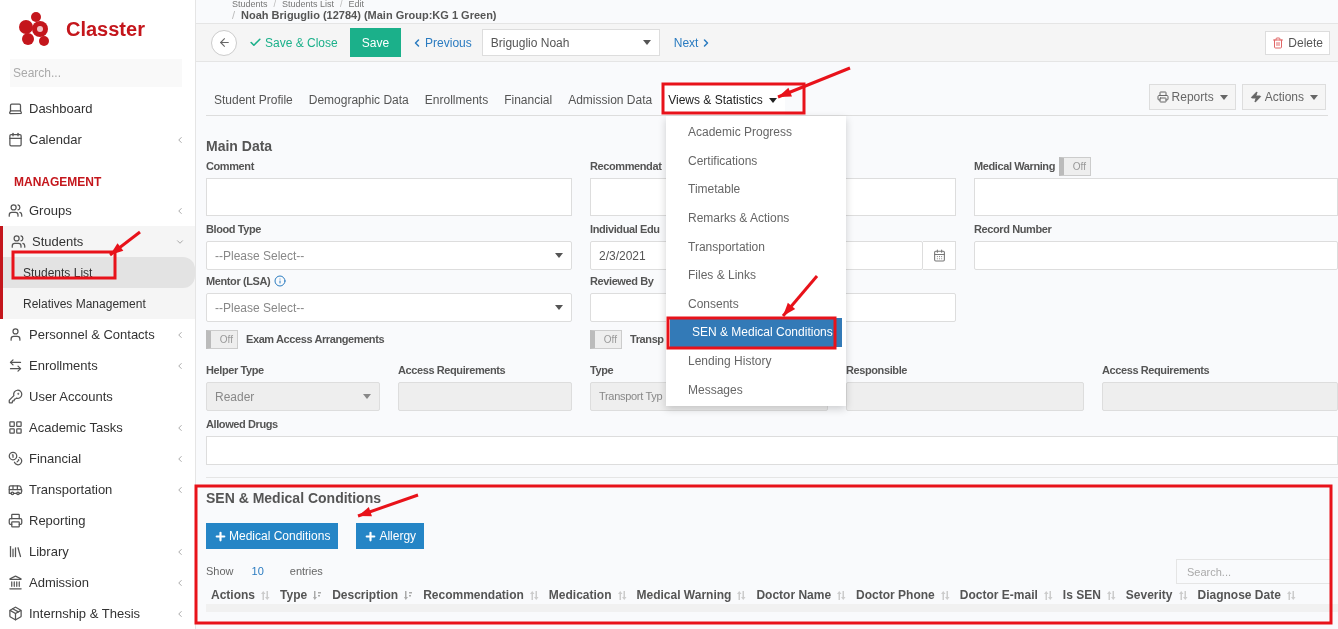 The width and height of the screenshot is (1338, 629). Describe the element at coordinates (876, 370) in the screenshot. I see `field-label: Responsible` at that location.